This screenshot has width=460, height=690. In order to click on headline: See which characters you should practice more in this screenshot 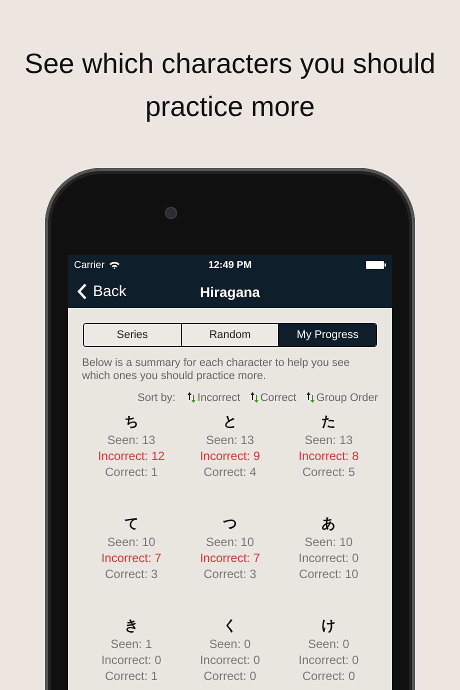, I will do `click(230, 85)`.